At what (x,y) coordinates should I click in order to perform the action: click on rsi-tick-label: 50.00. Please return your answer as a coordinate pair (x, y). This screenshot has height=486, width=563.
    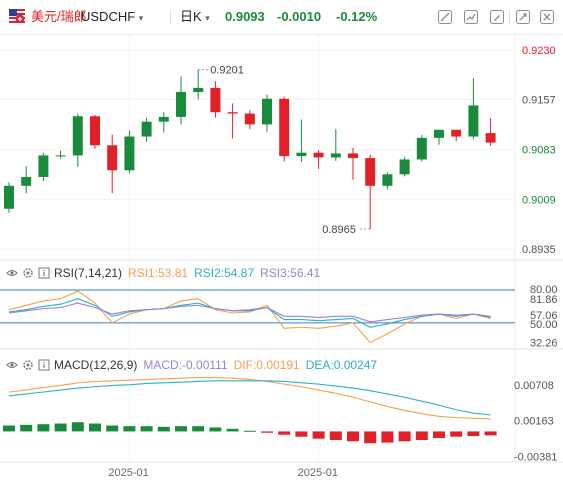
    Looking at the image, I should click on (544, 325).